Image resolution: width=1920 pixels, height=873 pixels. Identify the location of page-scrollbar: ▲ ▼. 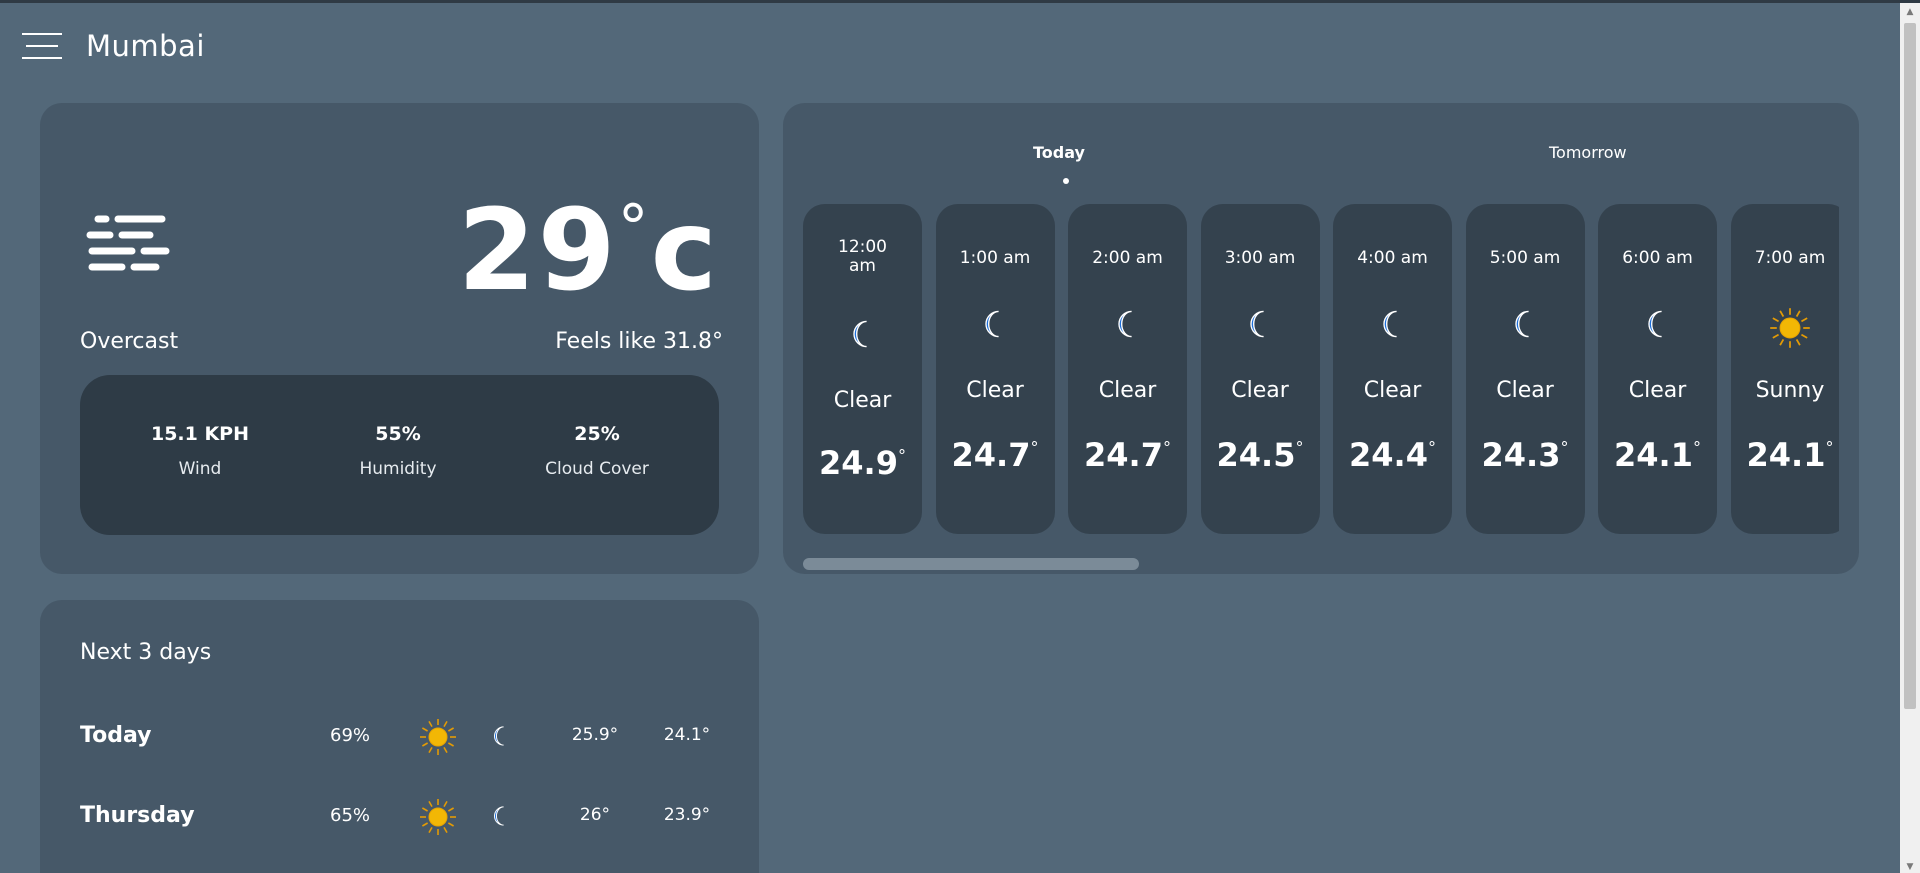
(1910, 438).